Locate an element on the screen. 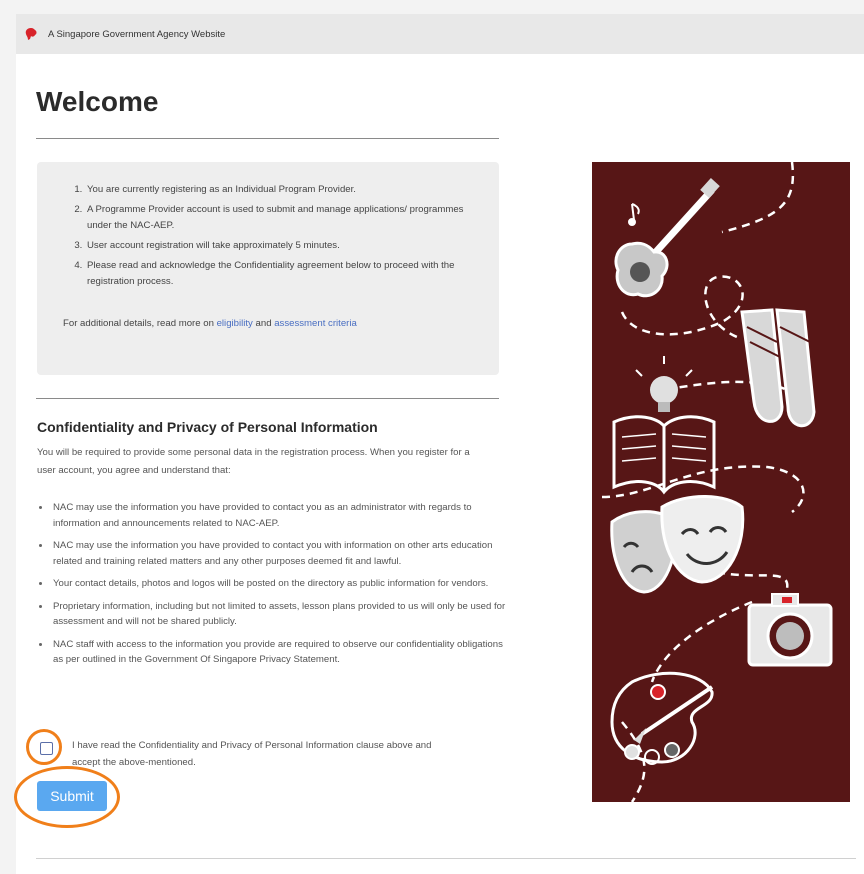 This screenshot has height=874, width=864. title-divider is located at coordinates (267, 138).